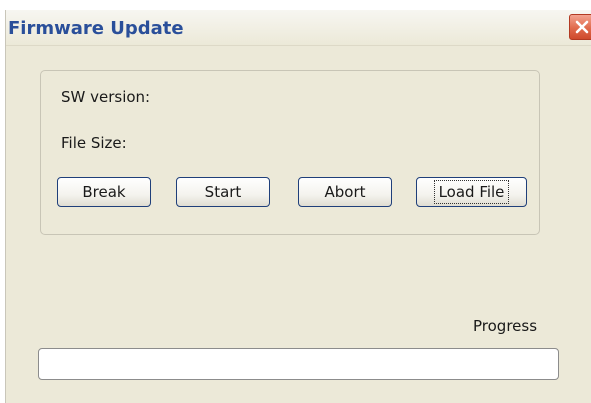 The image size is (591, 403). I want to click on load-file-button-label: Load File, so click(471, 192).